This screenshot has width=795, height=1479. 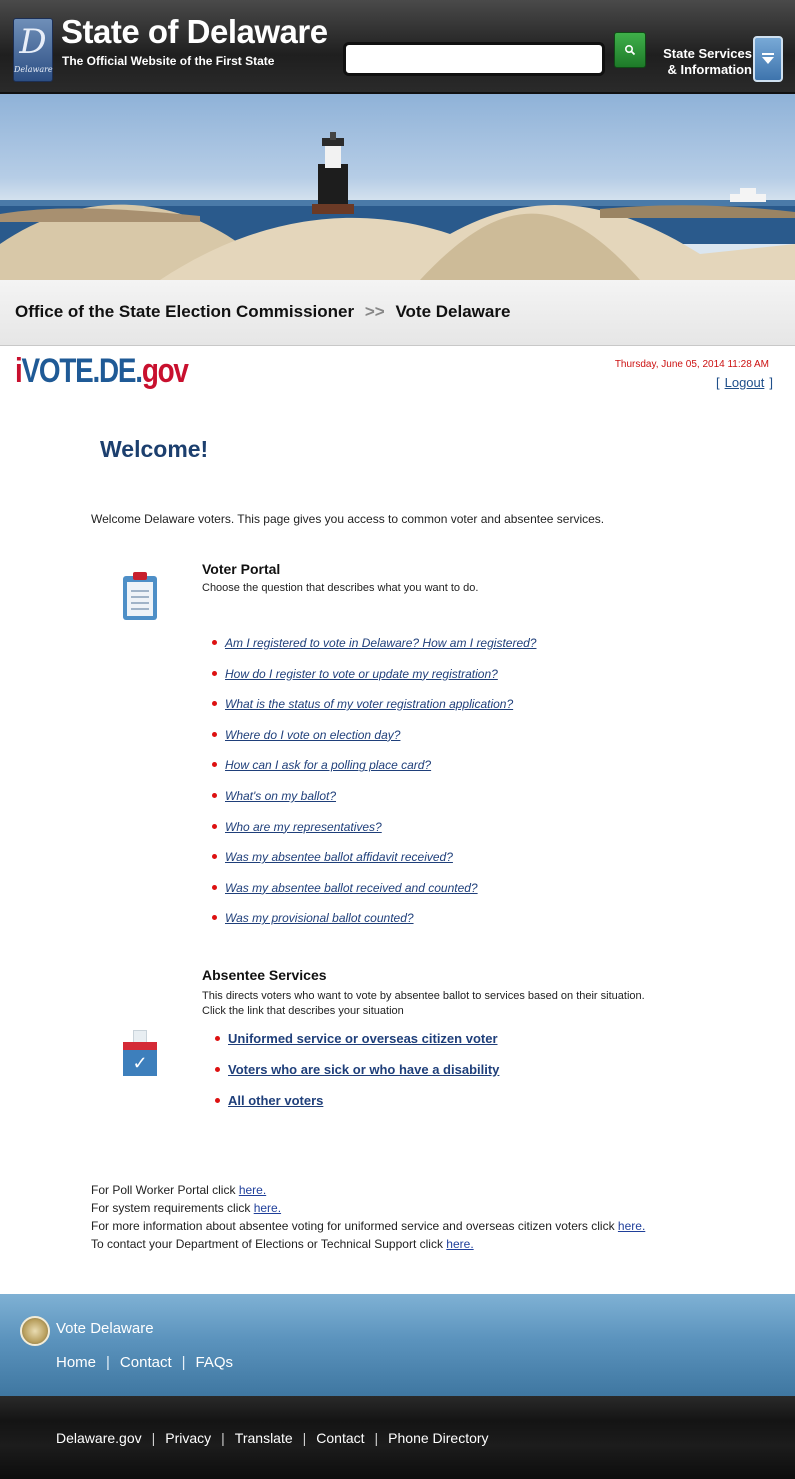 I want to click on logo-gov: gov, so click(x=165, y=371).